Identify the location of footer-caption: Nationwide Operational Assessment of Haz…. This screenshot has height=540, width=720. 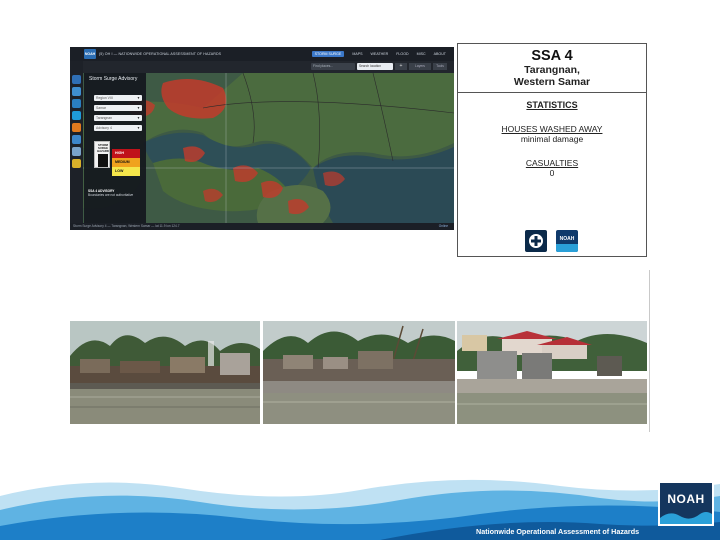
(558, 531).